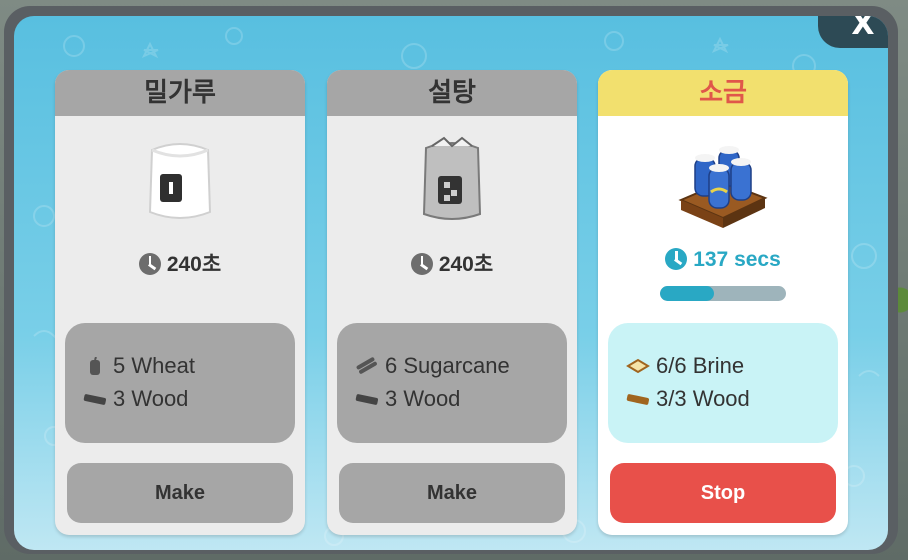  Describe the element at coordinates (366, 365) in the screenshot. I see `sugarcane-icon` at that location.